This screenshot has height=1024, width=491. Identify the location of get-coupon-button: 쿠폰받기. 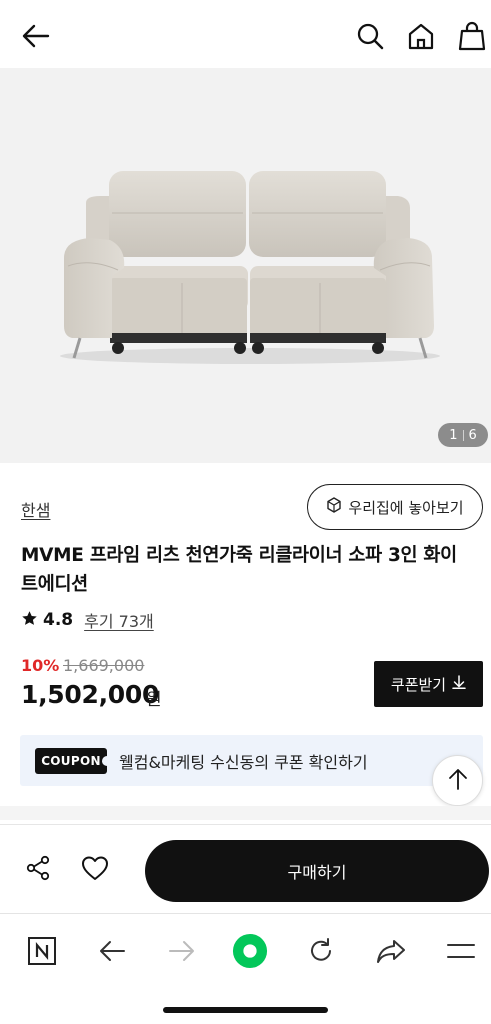
(428, 684).